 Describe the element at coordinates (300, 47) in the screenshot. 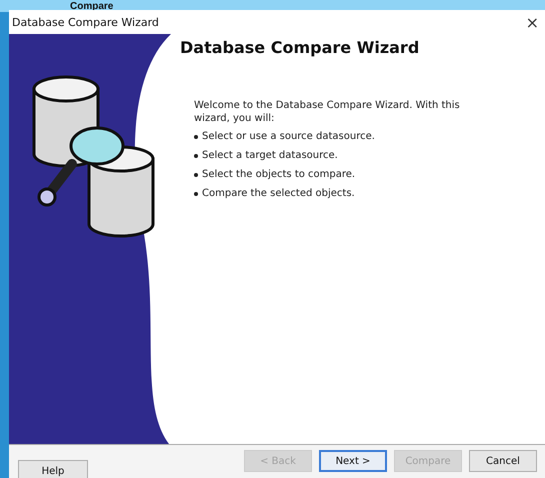

I see `wizard-heading: Database Compare Wizard` at that location.